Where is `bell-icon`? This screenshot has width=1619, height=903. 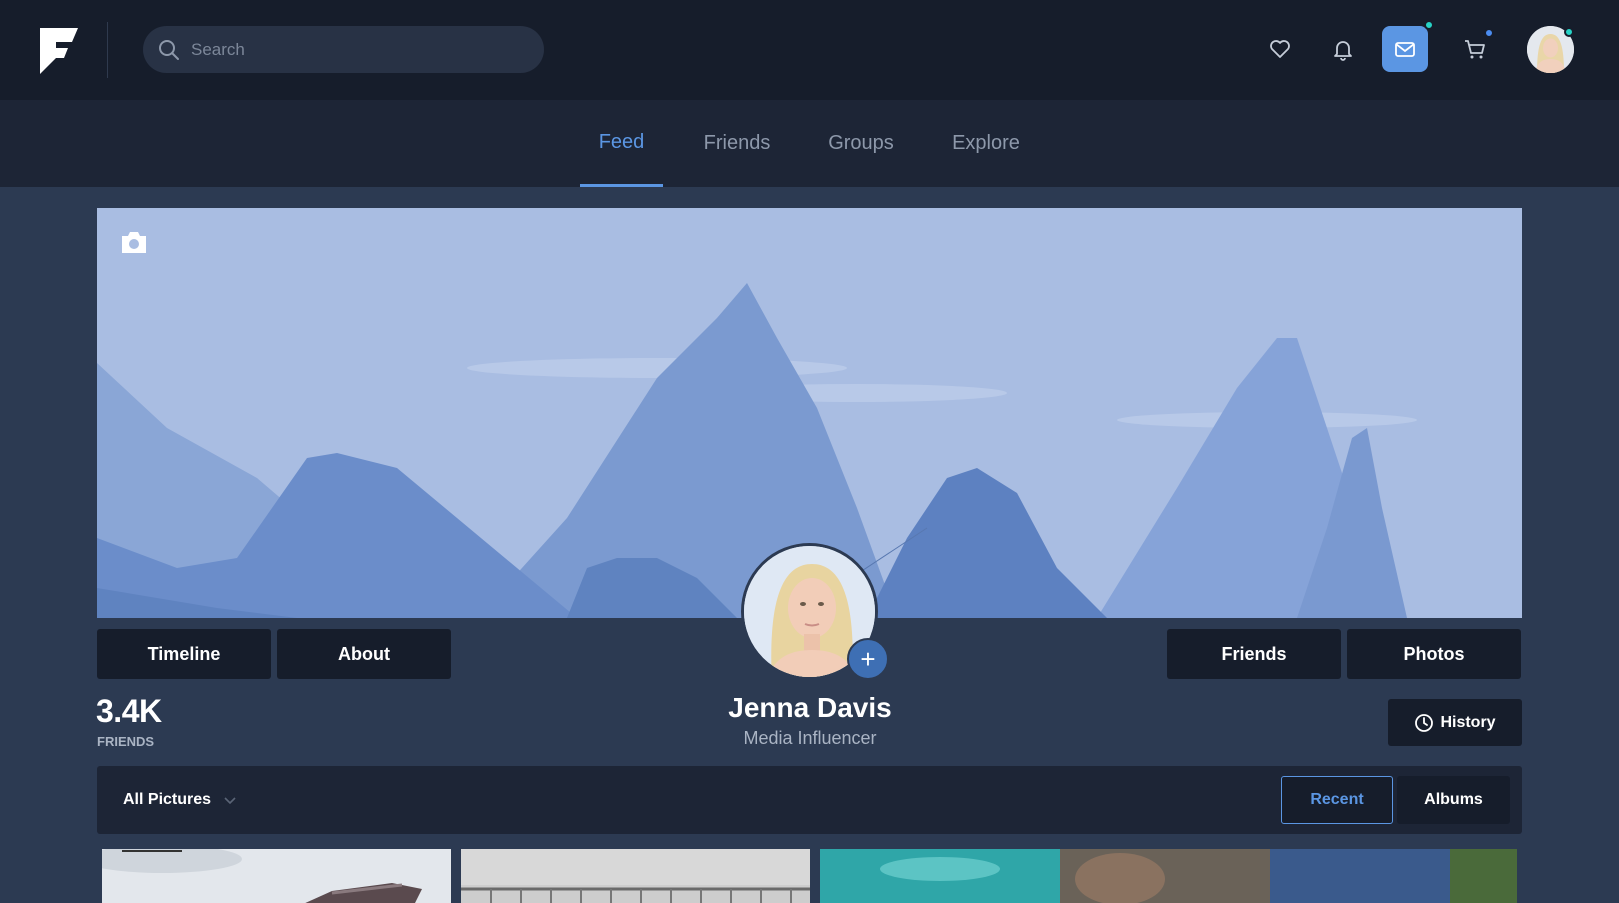
bell-icon is located at coordinates (1343, 51).